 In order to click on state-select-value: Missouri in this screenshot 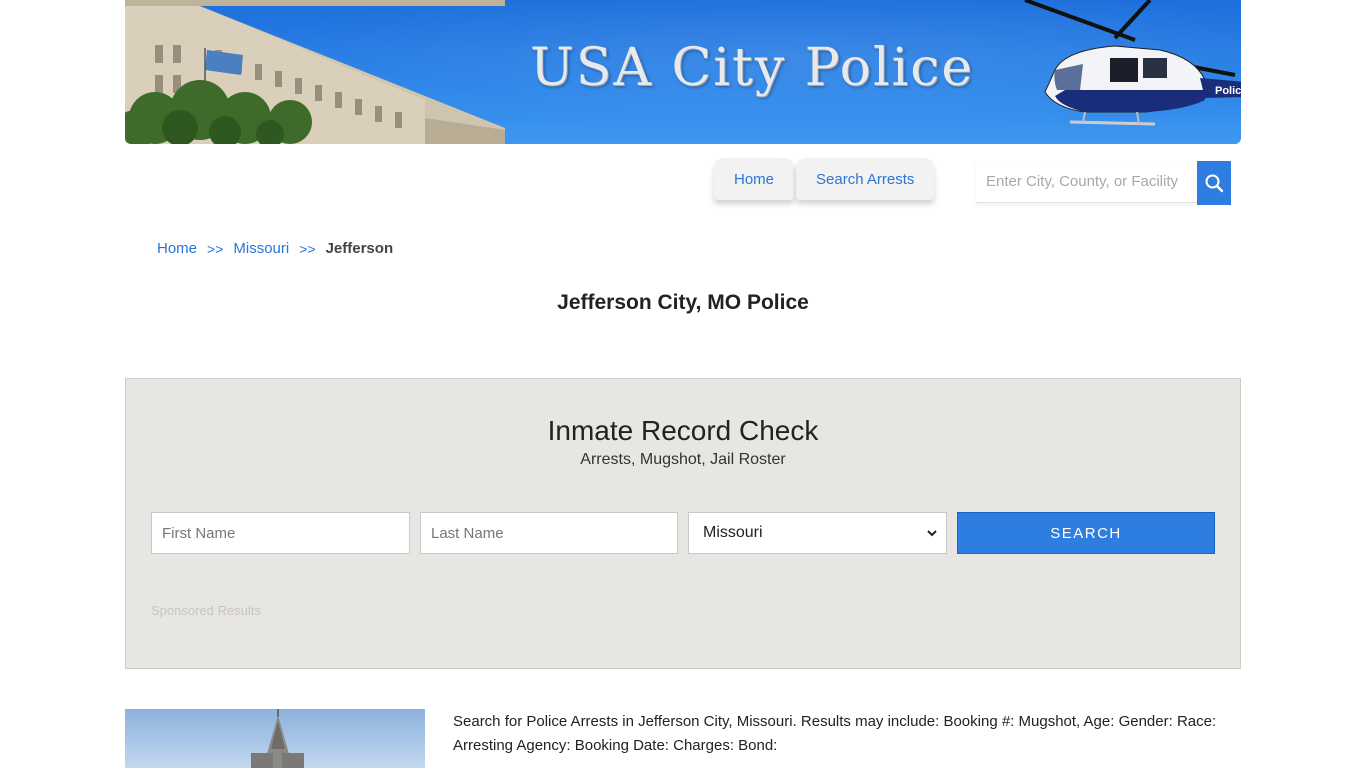, I will do `click(733, 532)`.